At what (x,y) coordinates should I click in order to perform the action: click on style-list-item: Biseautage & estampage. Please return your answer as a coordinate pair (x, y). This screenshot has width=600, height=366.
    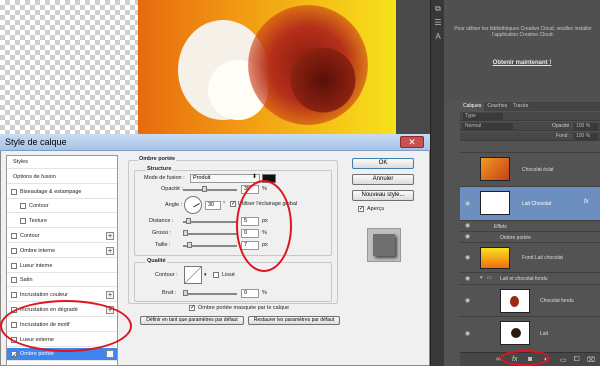
    Looking at the image, I should click on (62, 192).